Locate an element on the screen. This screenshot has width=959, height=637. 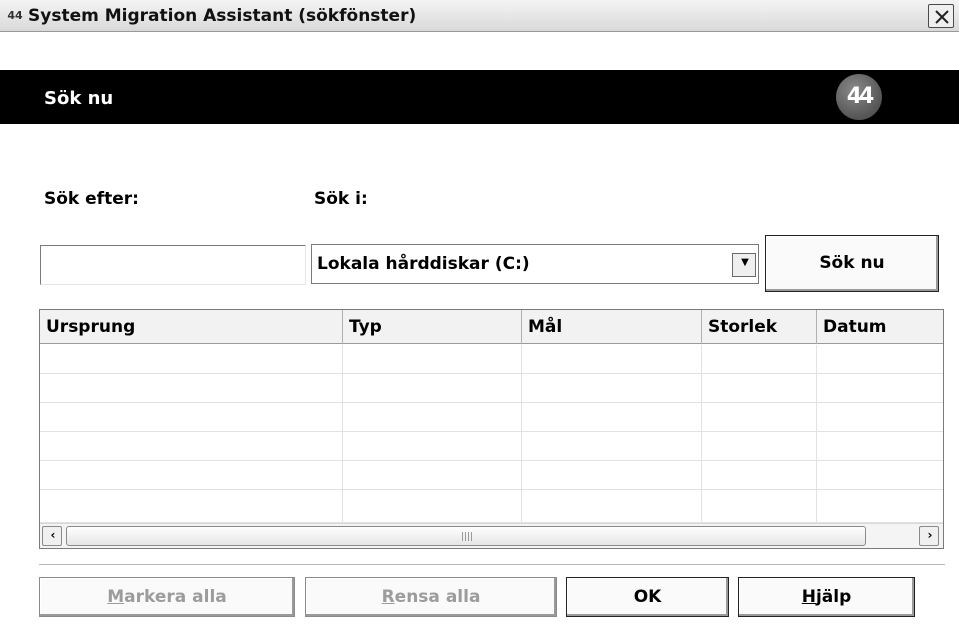
dropdown-arrow-button: ▼ is located at coordinates (744, 265).